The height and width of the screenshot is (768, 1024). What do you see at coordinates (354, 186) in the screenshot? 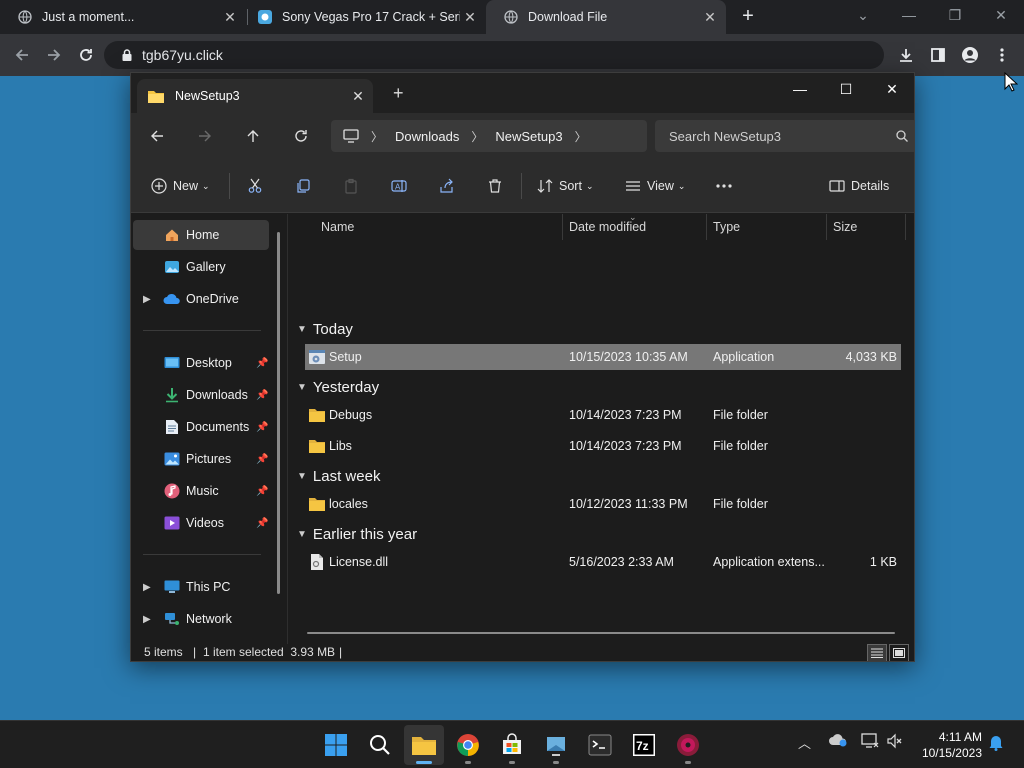
I see `paste-button` at bounding box center [354, 186].